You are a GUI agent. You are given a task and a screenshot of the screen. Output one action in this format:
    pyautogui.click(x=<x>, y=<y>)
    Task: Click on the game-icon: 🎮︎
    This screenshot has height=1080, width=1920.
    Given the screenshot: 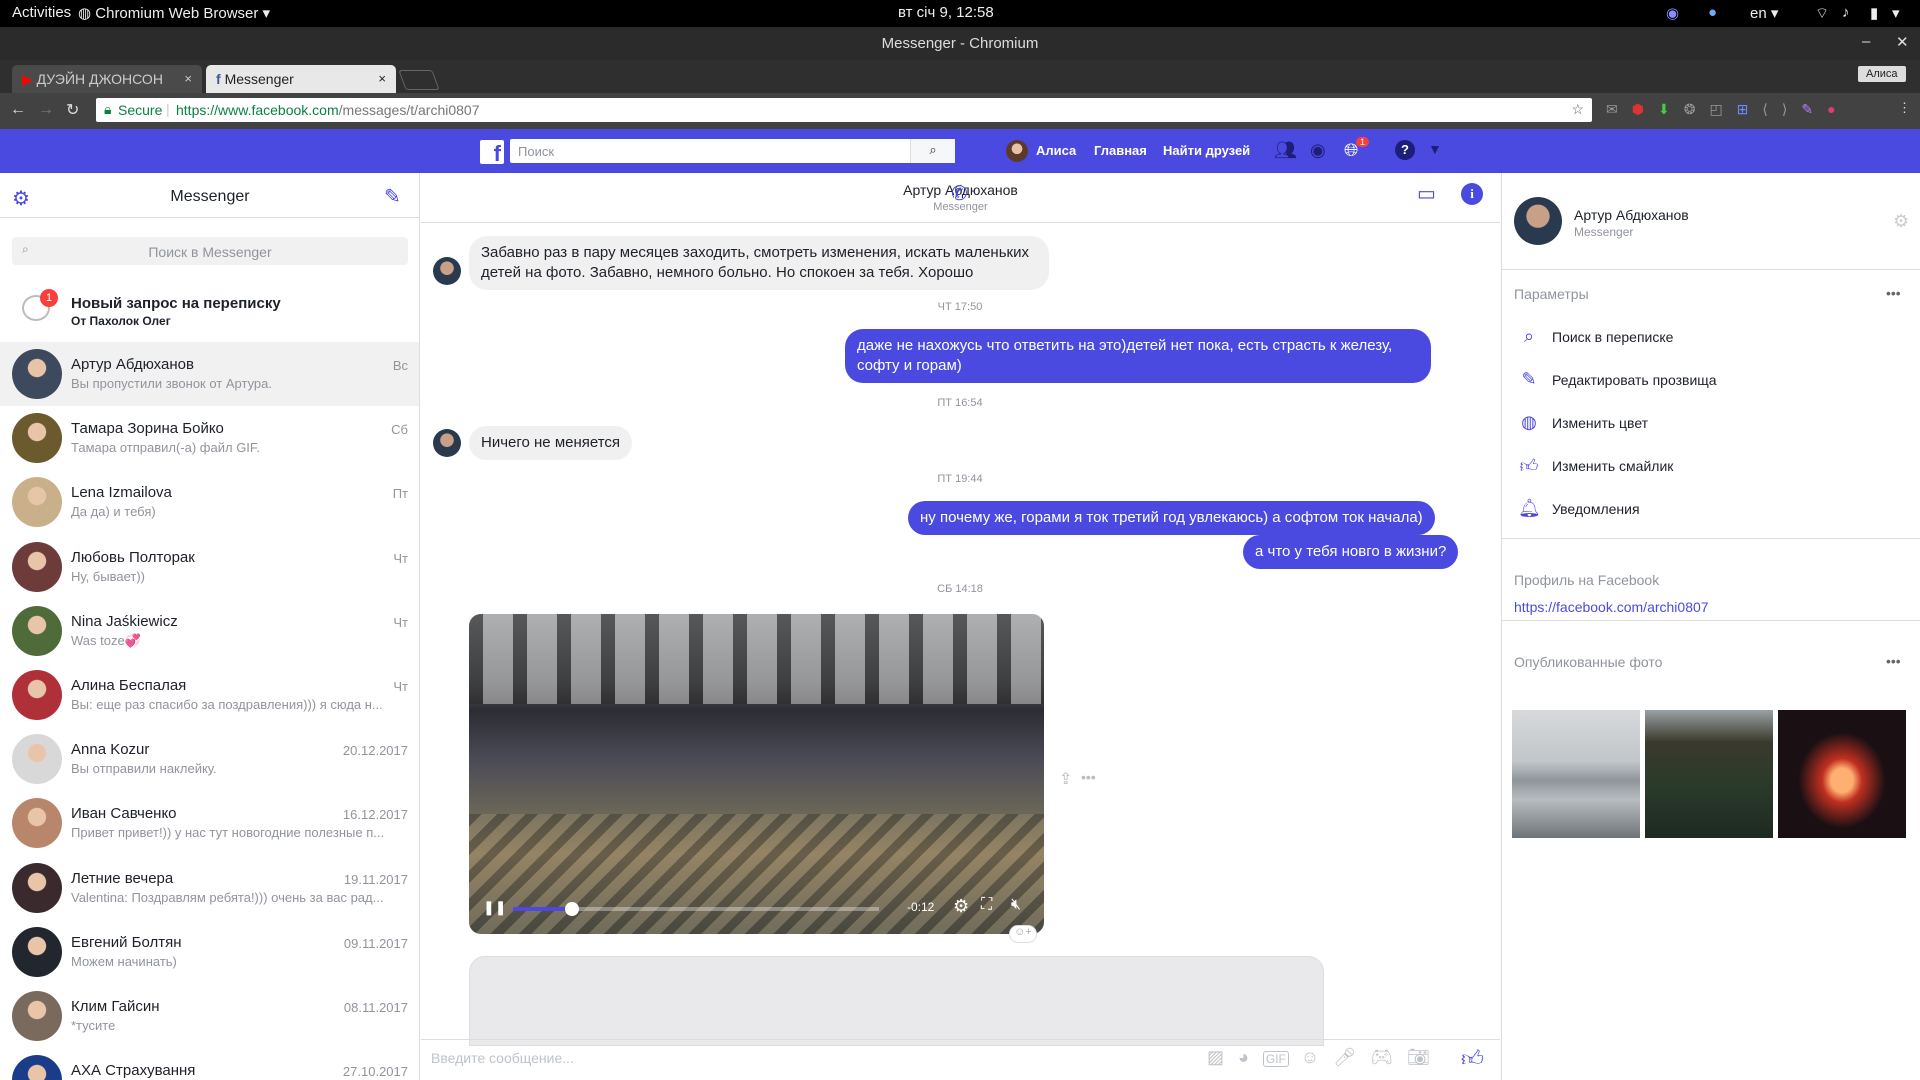 What is the action you would take?
    pyautogui.click(x=1388, y=1057)
    